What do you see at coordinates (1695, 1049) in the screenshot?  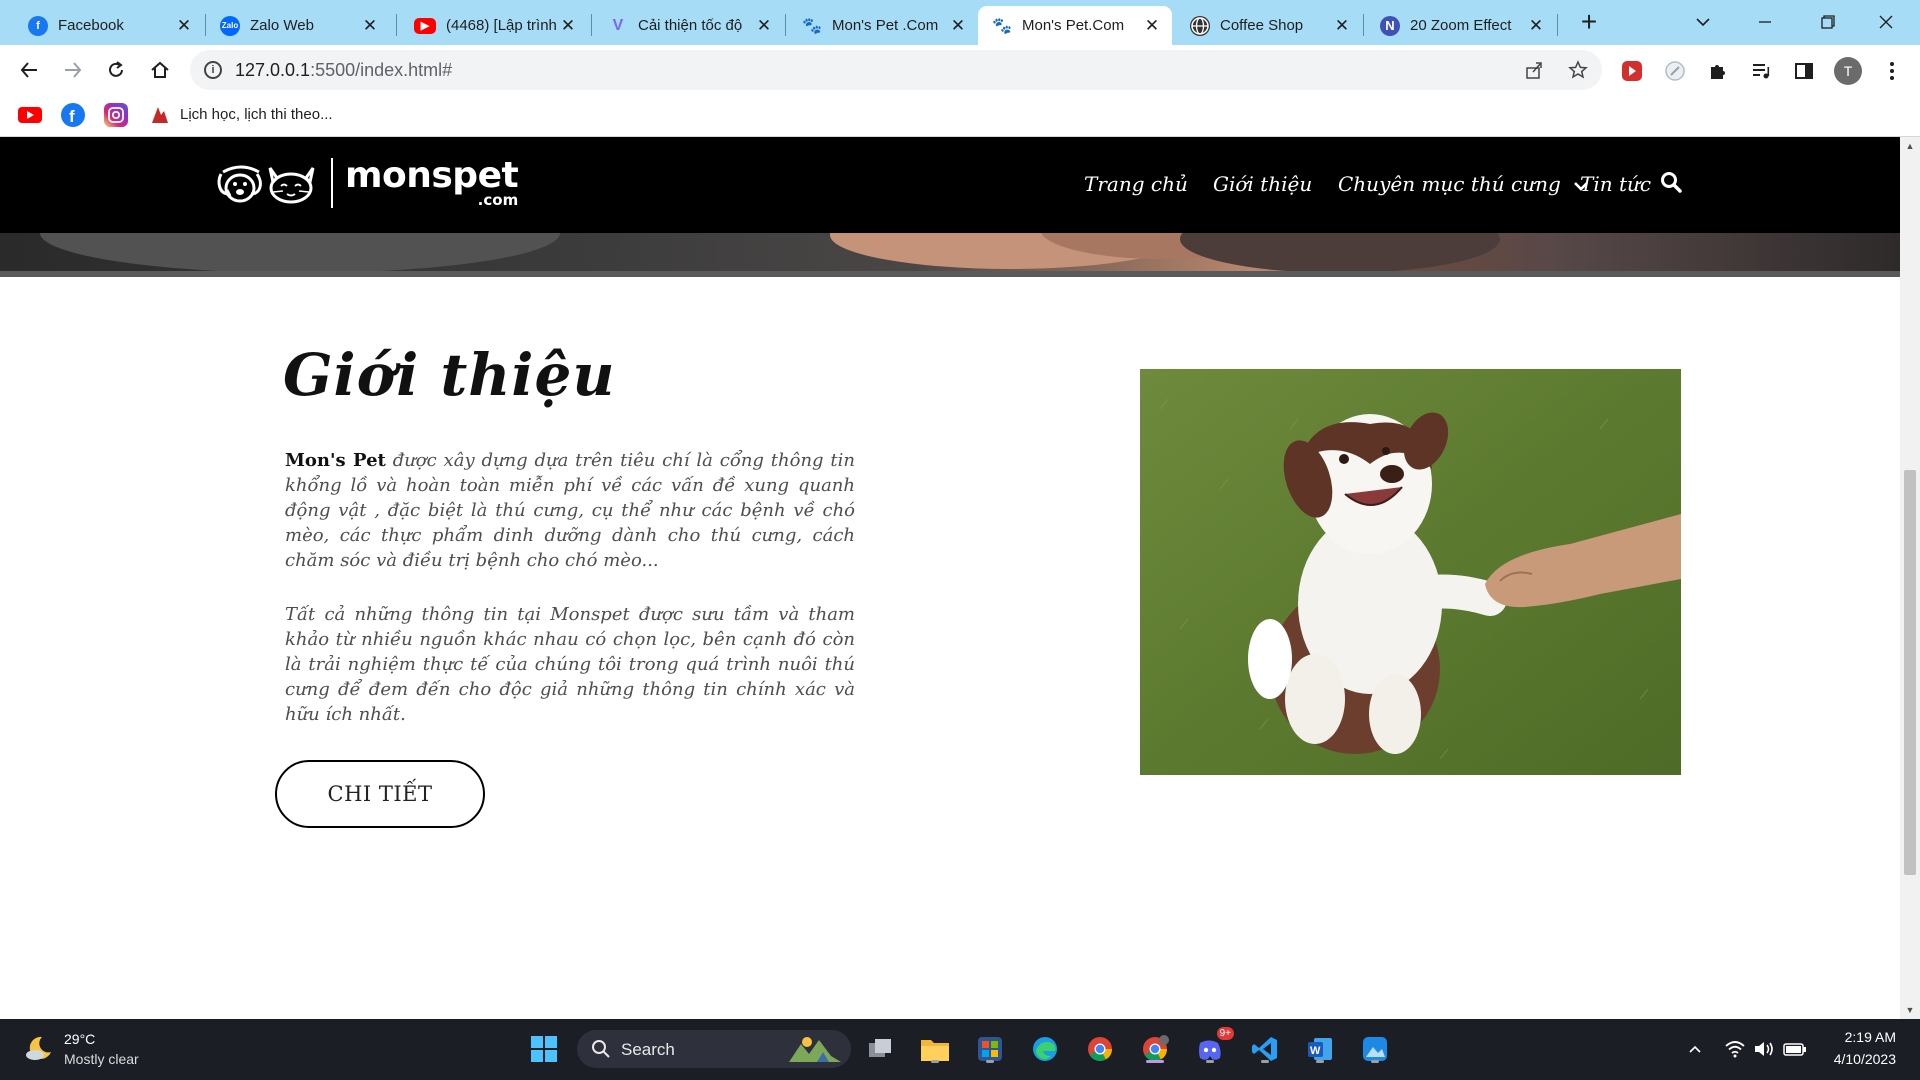 I see `show-hidden-icons-chevron-icon` at bounding box center [1695, 1049].